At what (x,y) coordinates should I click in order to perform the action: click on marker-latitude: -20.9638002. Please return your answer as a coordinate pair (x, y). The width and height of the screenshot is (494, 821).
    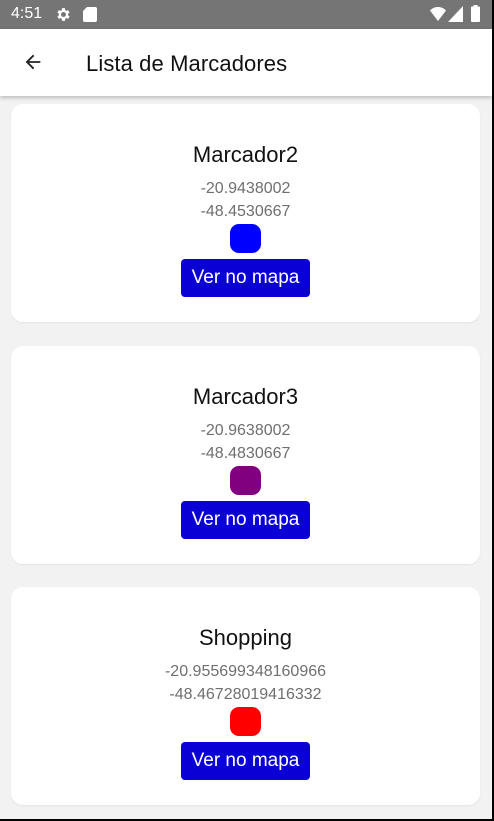
    Looking at the image, I should click on (245, 430).